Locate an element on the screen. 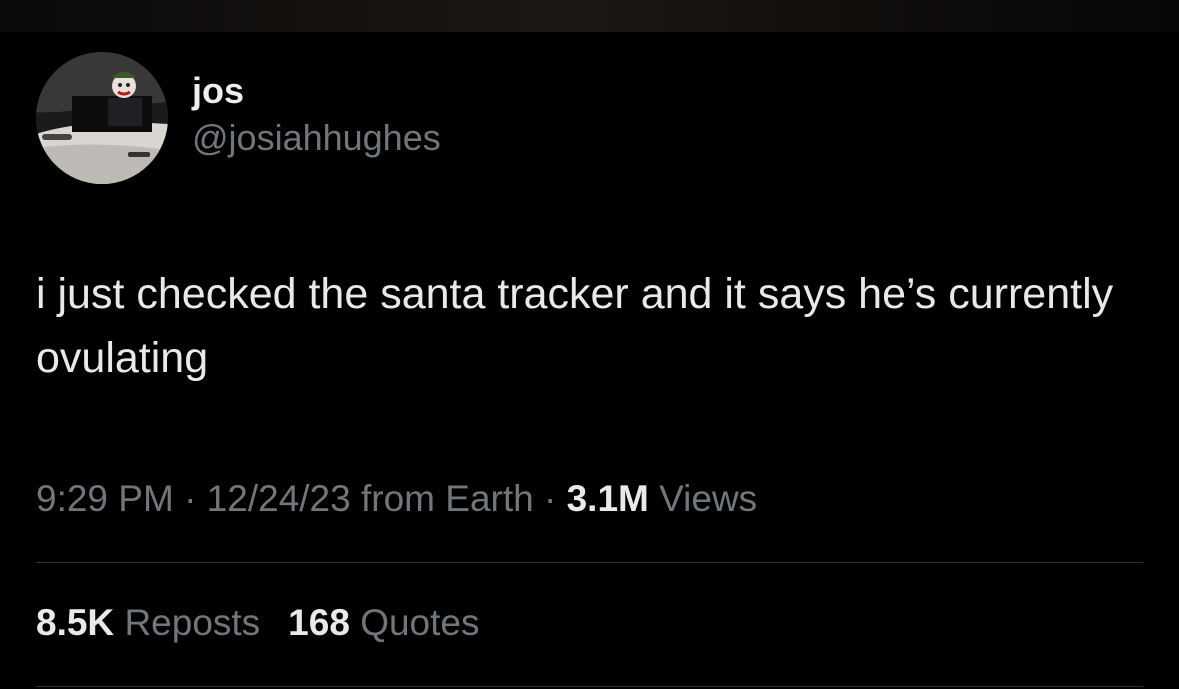 This screenshot has width=1179, height=689. quotes-count: 168 is located at coordinates (319, 622).